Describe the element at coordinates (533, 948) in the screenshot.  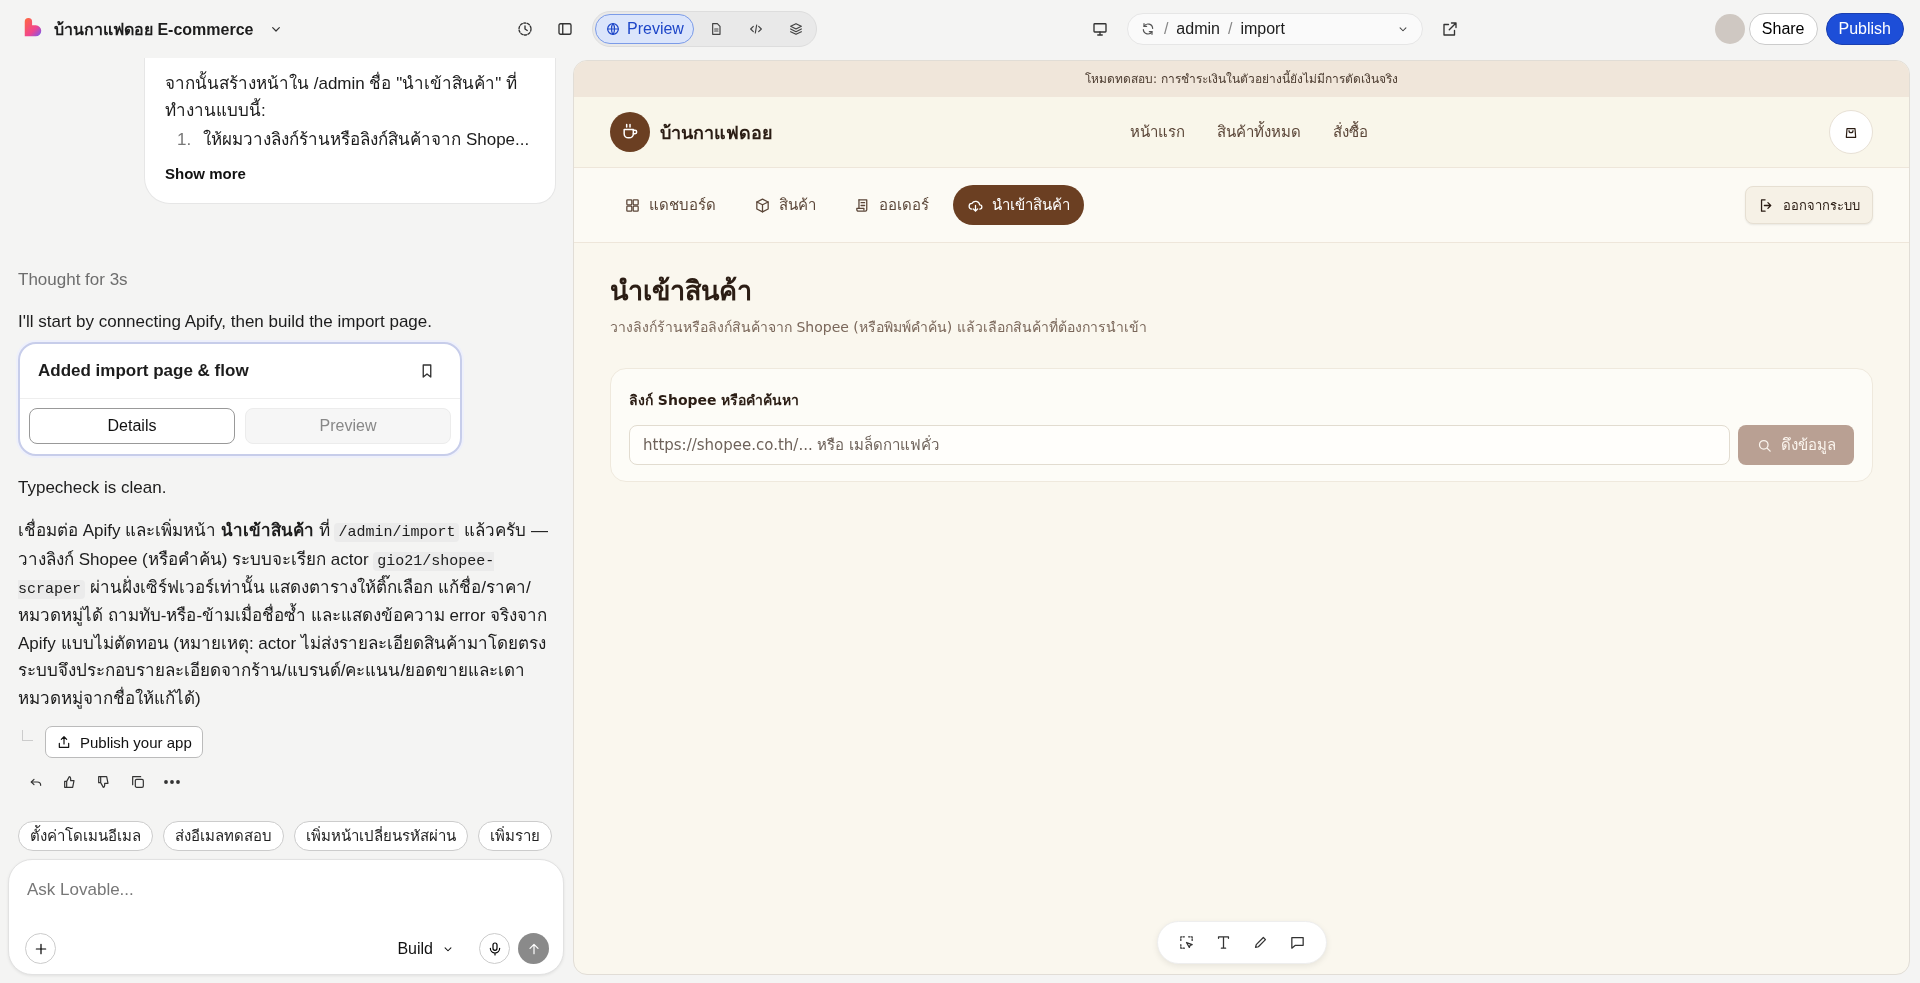
I see `send-button` at that location.